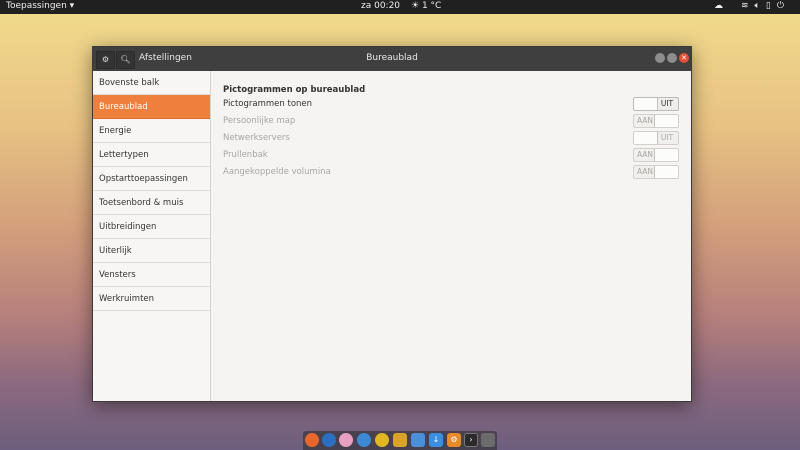  I want to click on maximize-button, so click(672, 58).